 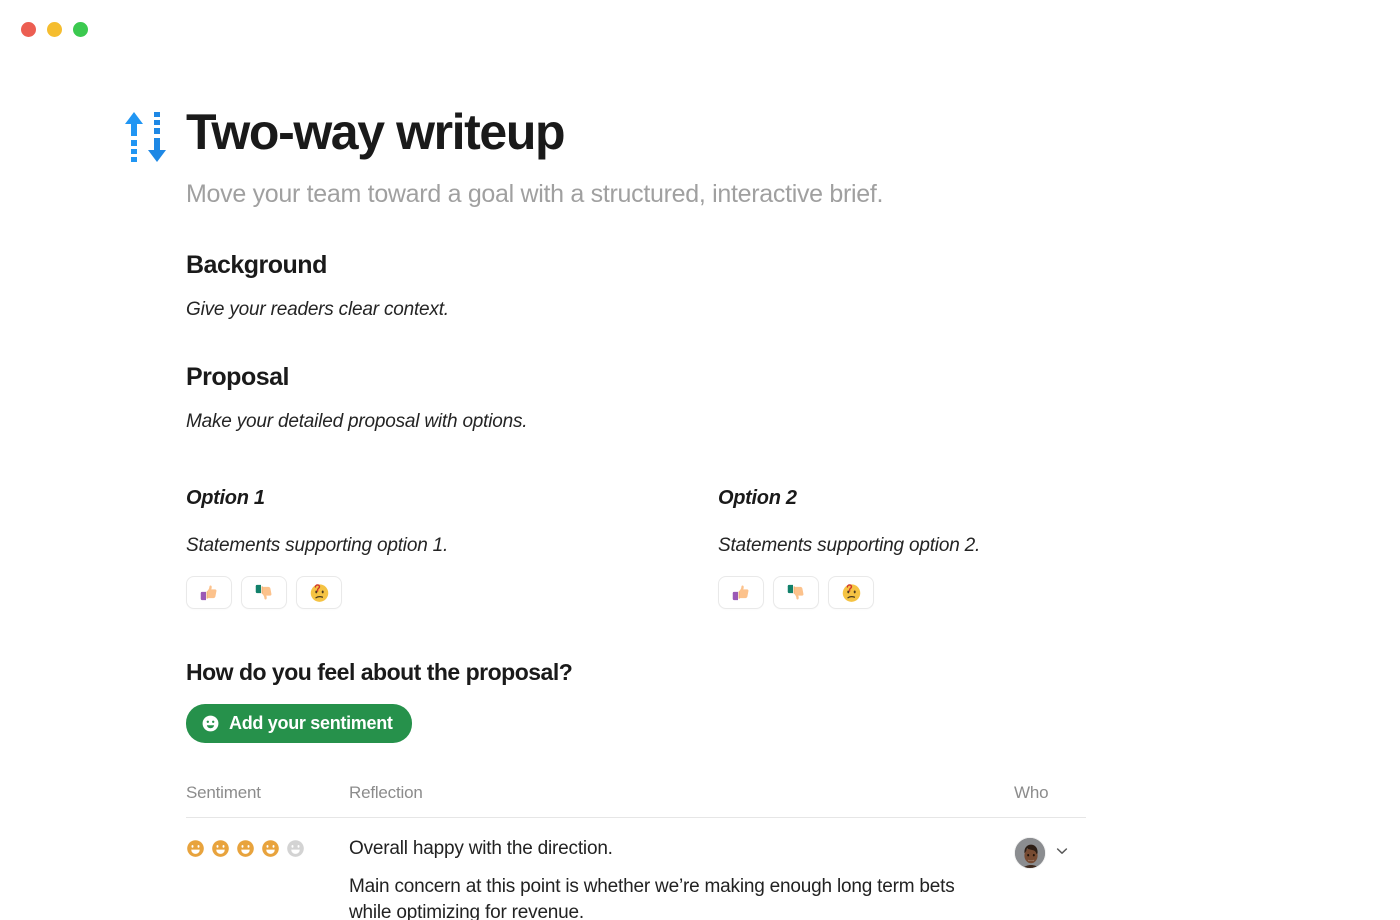 What do you see at coordinates (210, 723) in the screenshot?
I see `smiley-face-icon` at bounding box center [210, 723].